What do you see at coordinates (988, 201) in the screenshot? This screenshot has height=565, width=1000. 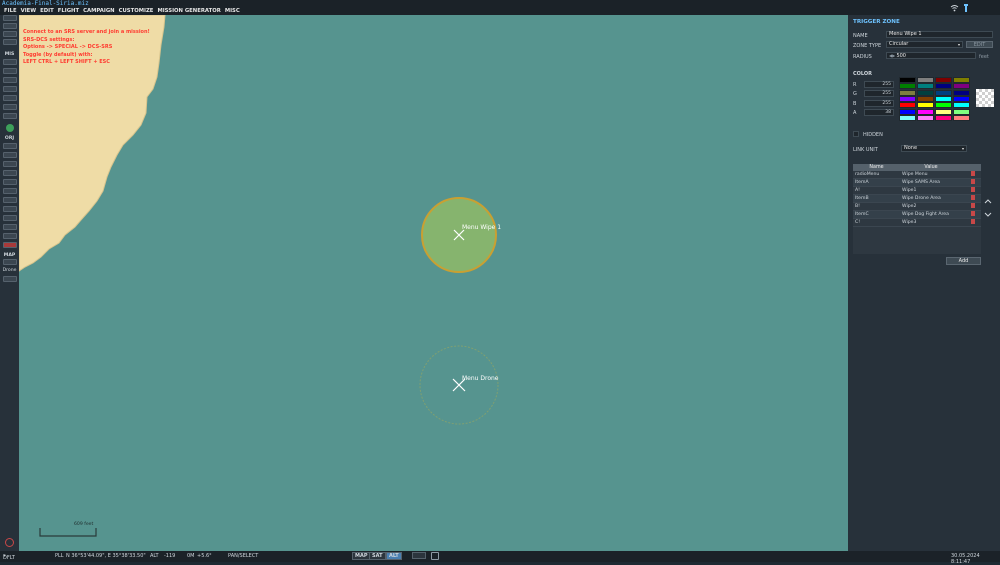 I see `scroll-up-icon` at bounding box center [988, 201].